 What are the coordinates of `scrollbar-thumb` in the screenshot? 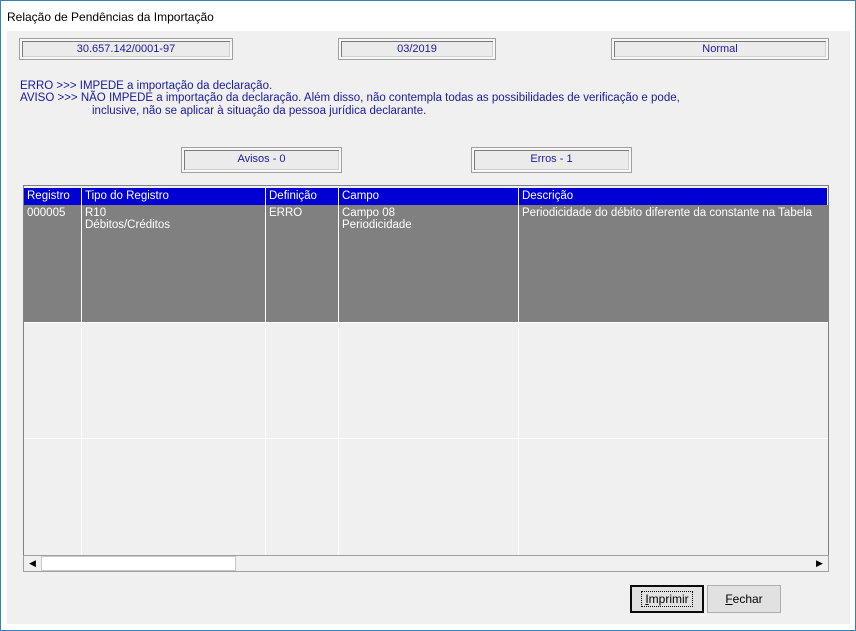 It's located at (138, 563).